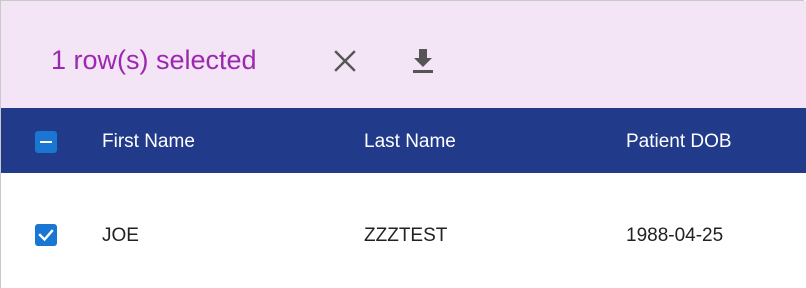  I want to click on select-all-checkbox, so click(46, 142).